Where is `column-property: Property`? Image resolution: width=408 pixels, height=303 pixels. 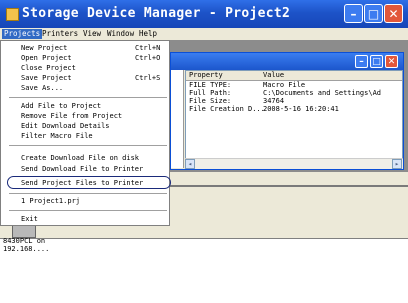
column-property: Property is located at coordinates (206, 75).